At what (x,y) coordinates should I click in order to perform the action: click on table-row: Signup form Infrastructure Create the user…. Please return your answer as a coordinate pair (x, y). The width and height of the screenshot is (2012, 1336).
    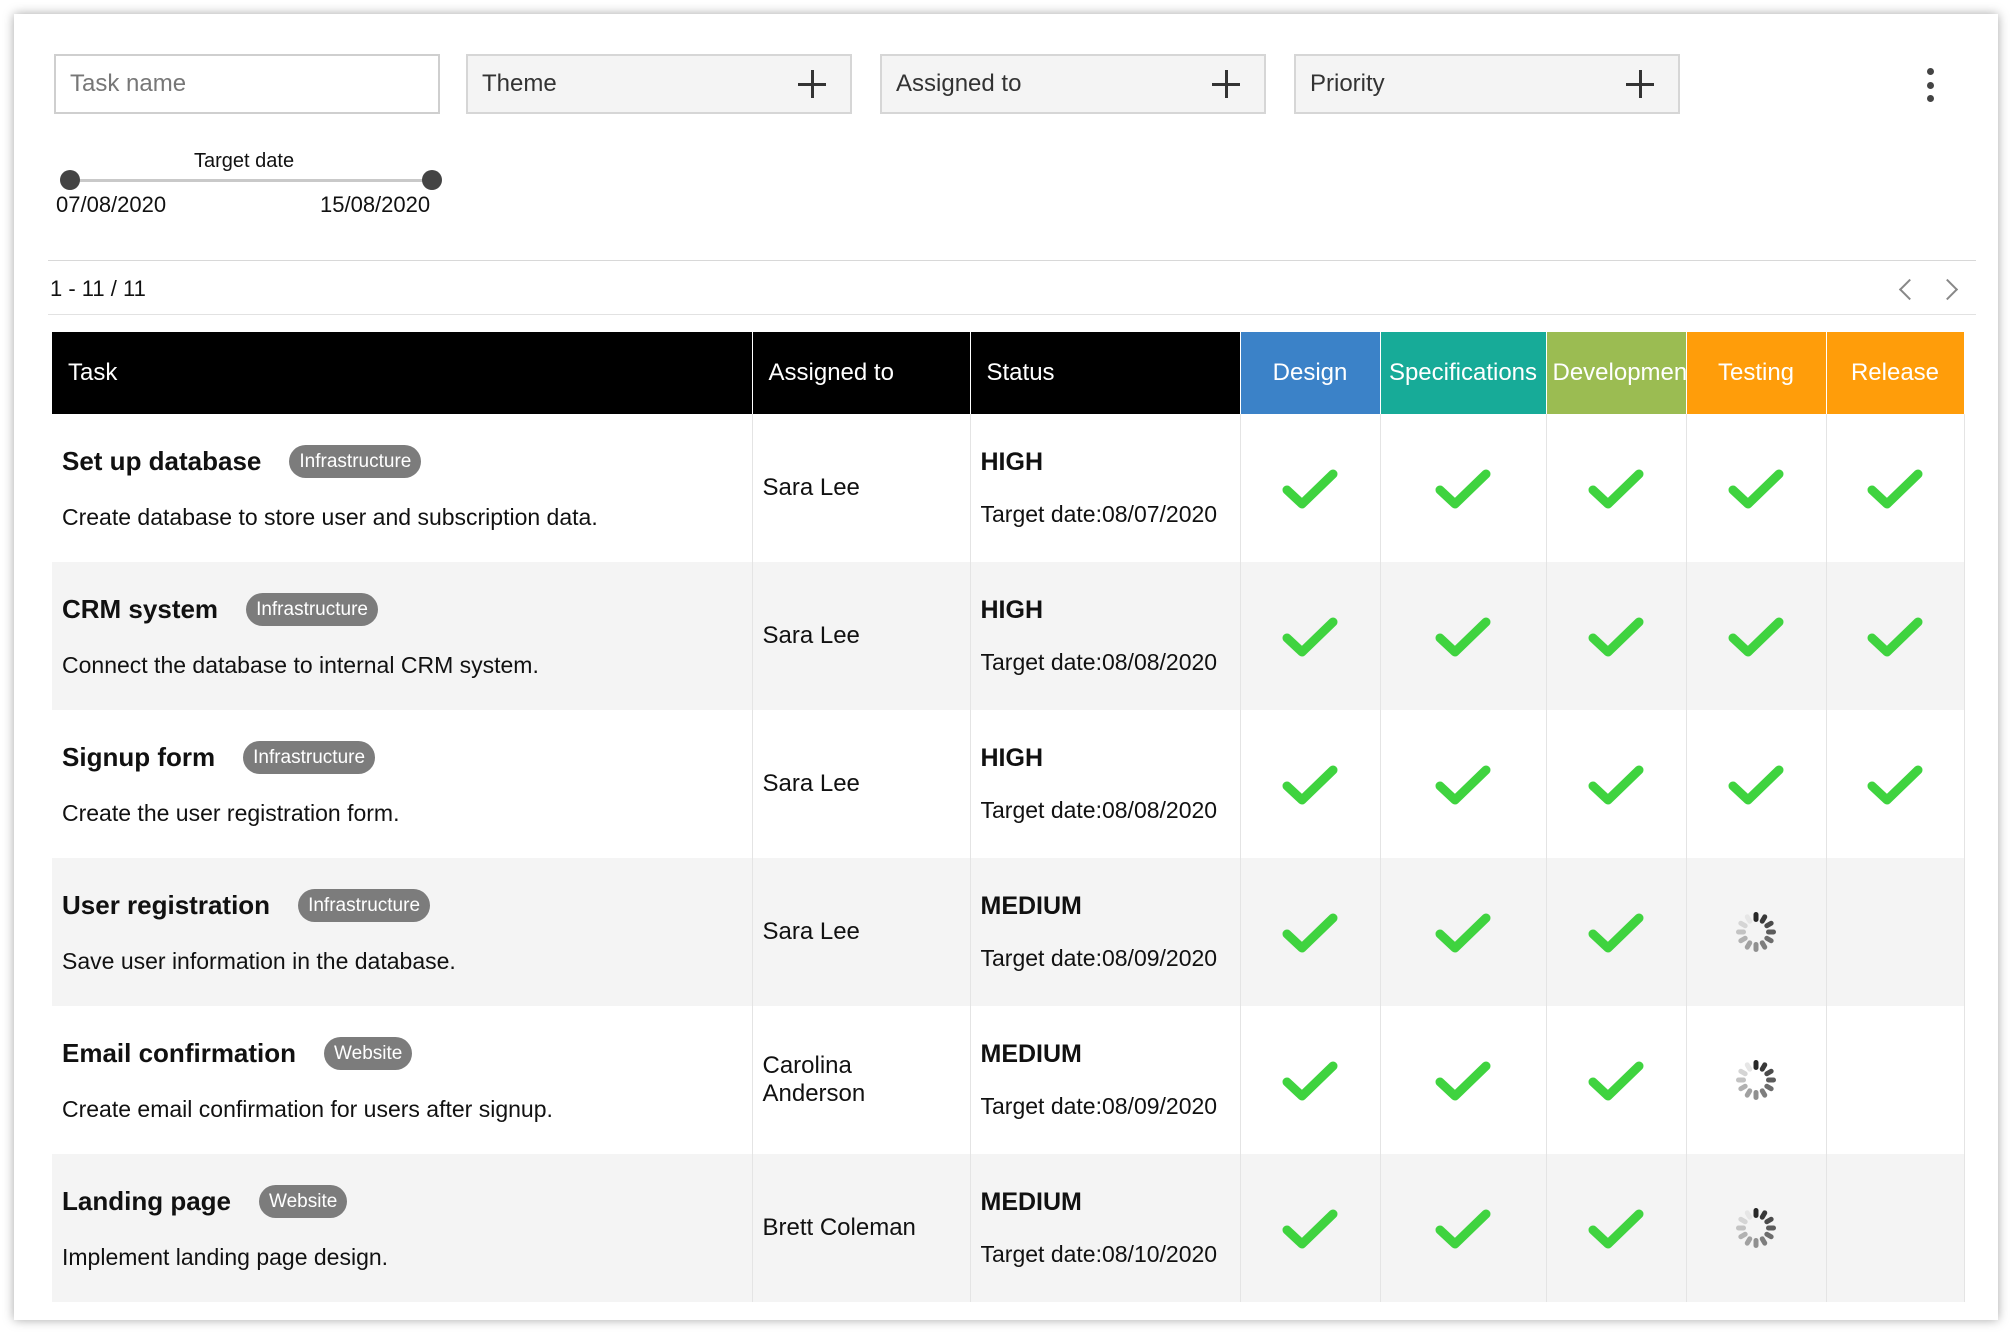
    Looking at the image, I should click on (1008, 784).